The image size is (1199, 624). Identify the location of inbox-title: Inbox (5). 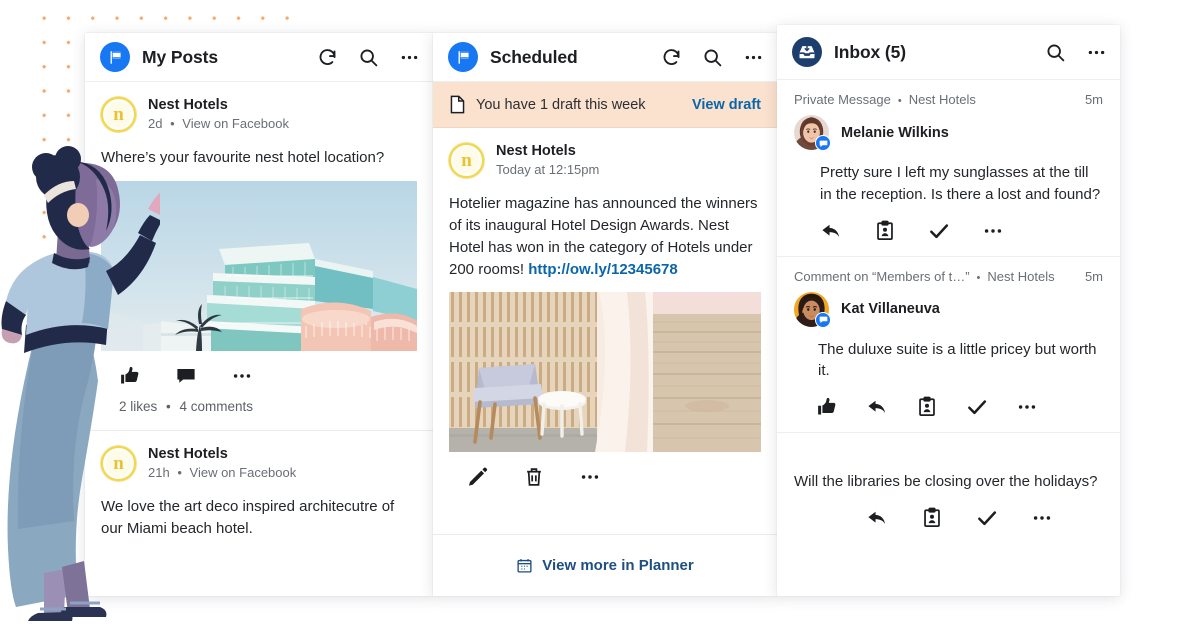
(870, 51).